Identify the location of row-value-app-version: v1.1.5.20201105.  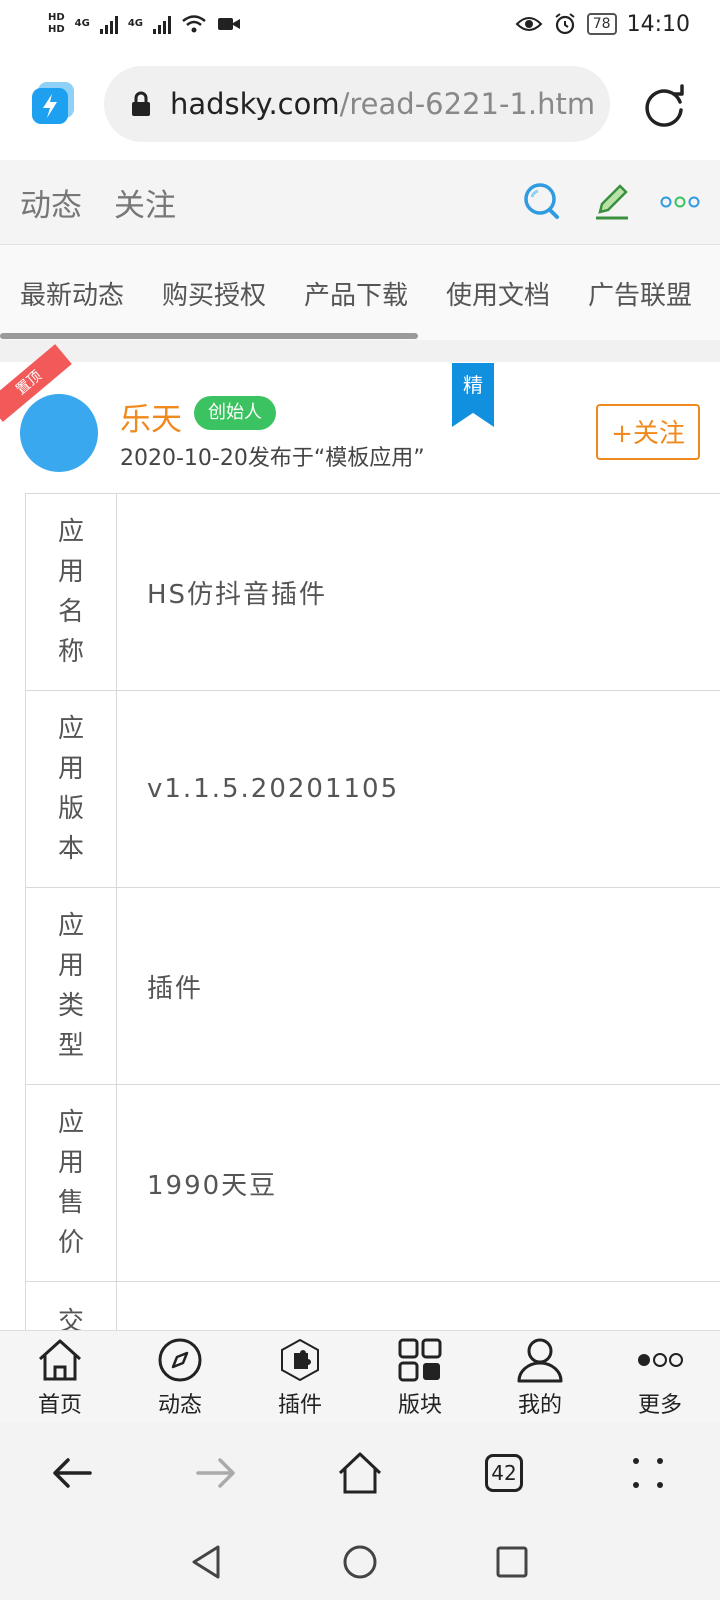
(418, 789).